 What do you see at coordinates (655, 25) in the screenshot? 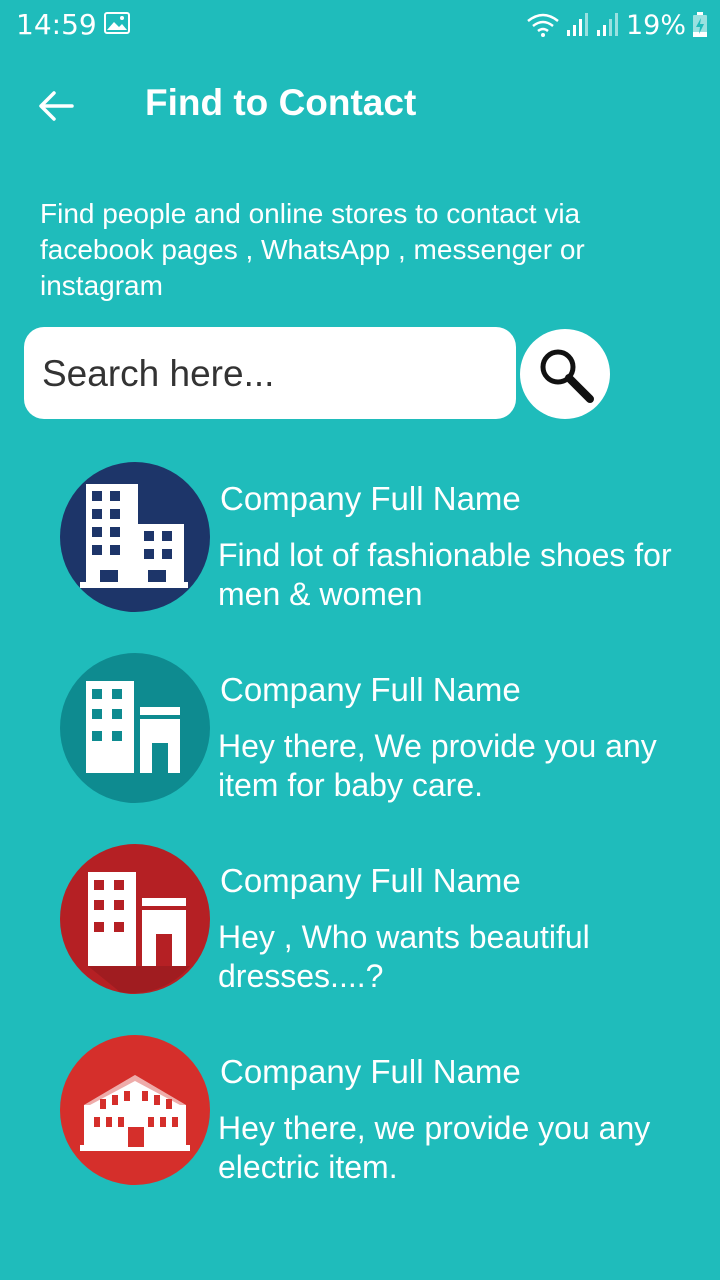
I see `battery-percent: 19%` at bounding box center [655, 25].